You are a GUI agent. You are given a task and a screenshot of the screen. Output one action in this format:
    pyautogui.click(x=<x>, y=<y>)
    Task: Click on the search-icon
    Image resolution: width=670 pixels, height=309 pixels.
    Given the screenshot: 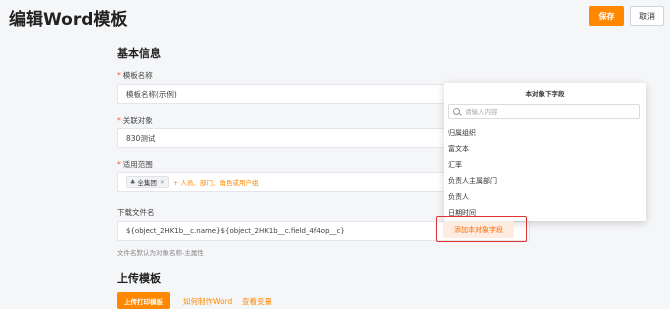 What is the action you would take?
    pyautogui.click(x=456, y=111)
    